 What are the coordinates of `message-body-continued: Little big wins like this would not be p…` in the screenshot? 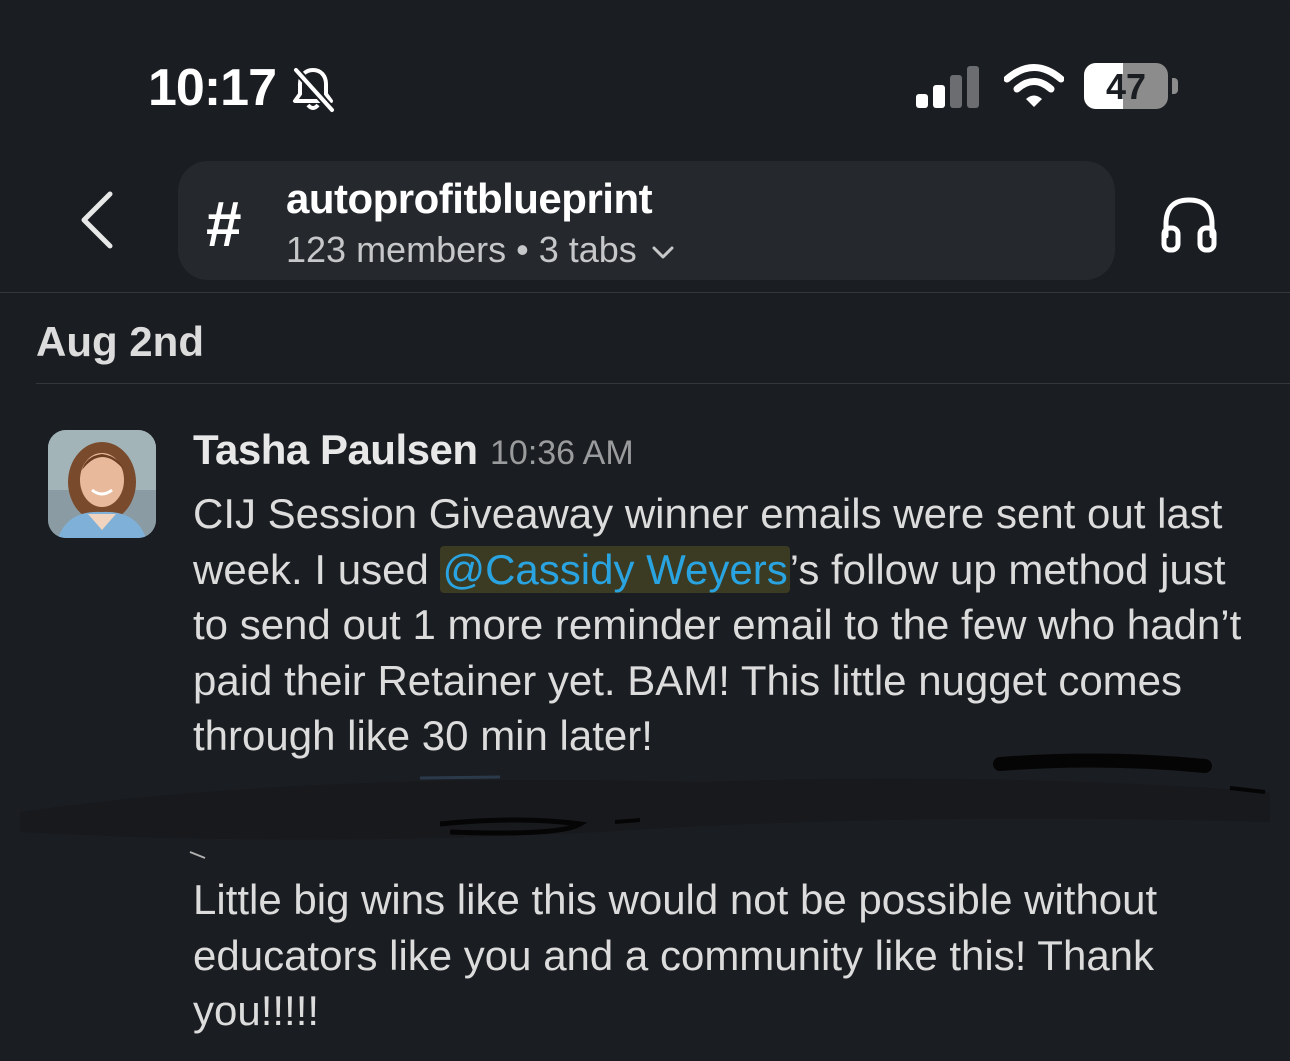 It's located at (675, 955).